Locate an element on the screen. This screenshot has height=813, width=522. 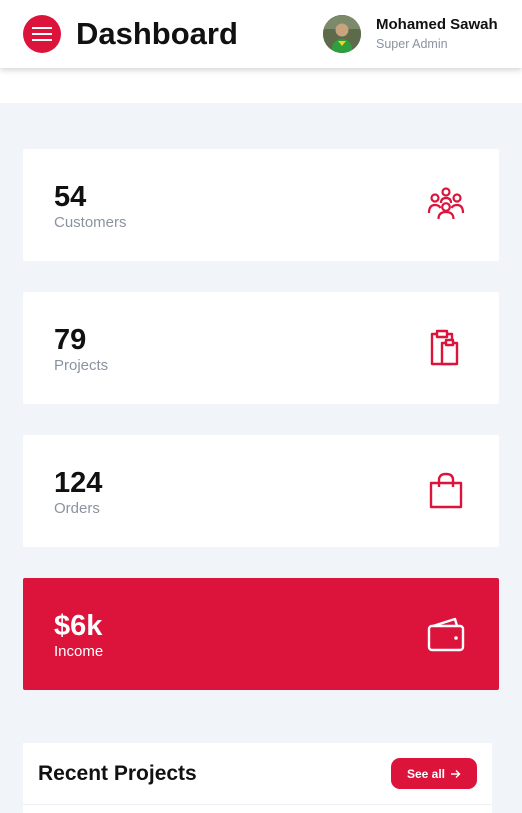
avatar is located at coordinates (342, 34).